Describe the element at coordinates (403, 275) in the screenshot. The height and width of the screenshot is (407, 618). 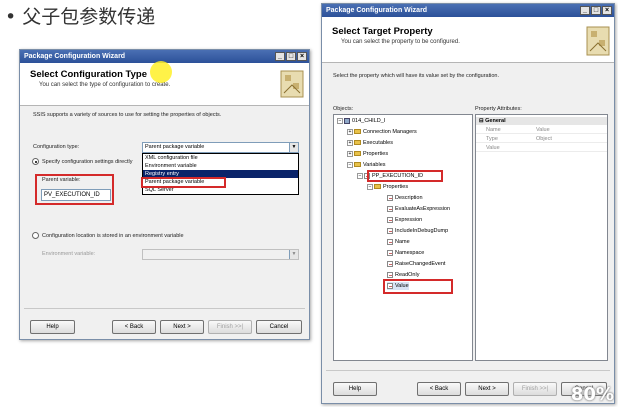
I see `tree-node-prop: ReadOnly` at that location.